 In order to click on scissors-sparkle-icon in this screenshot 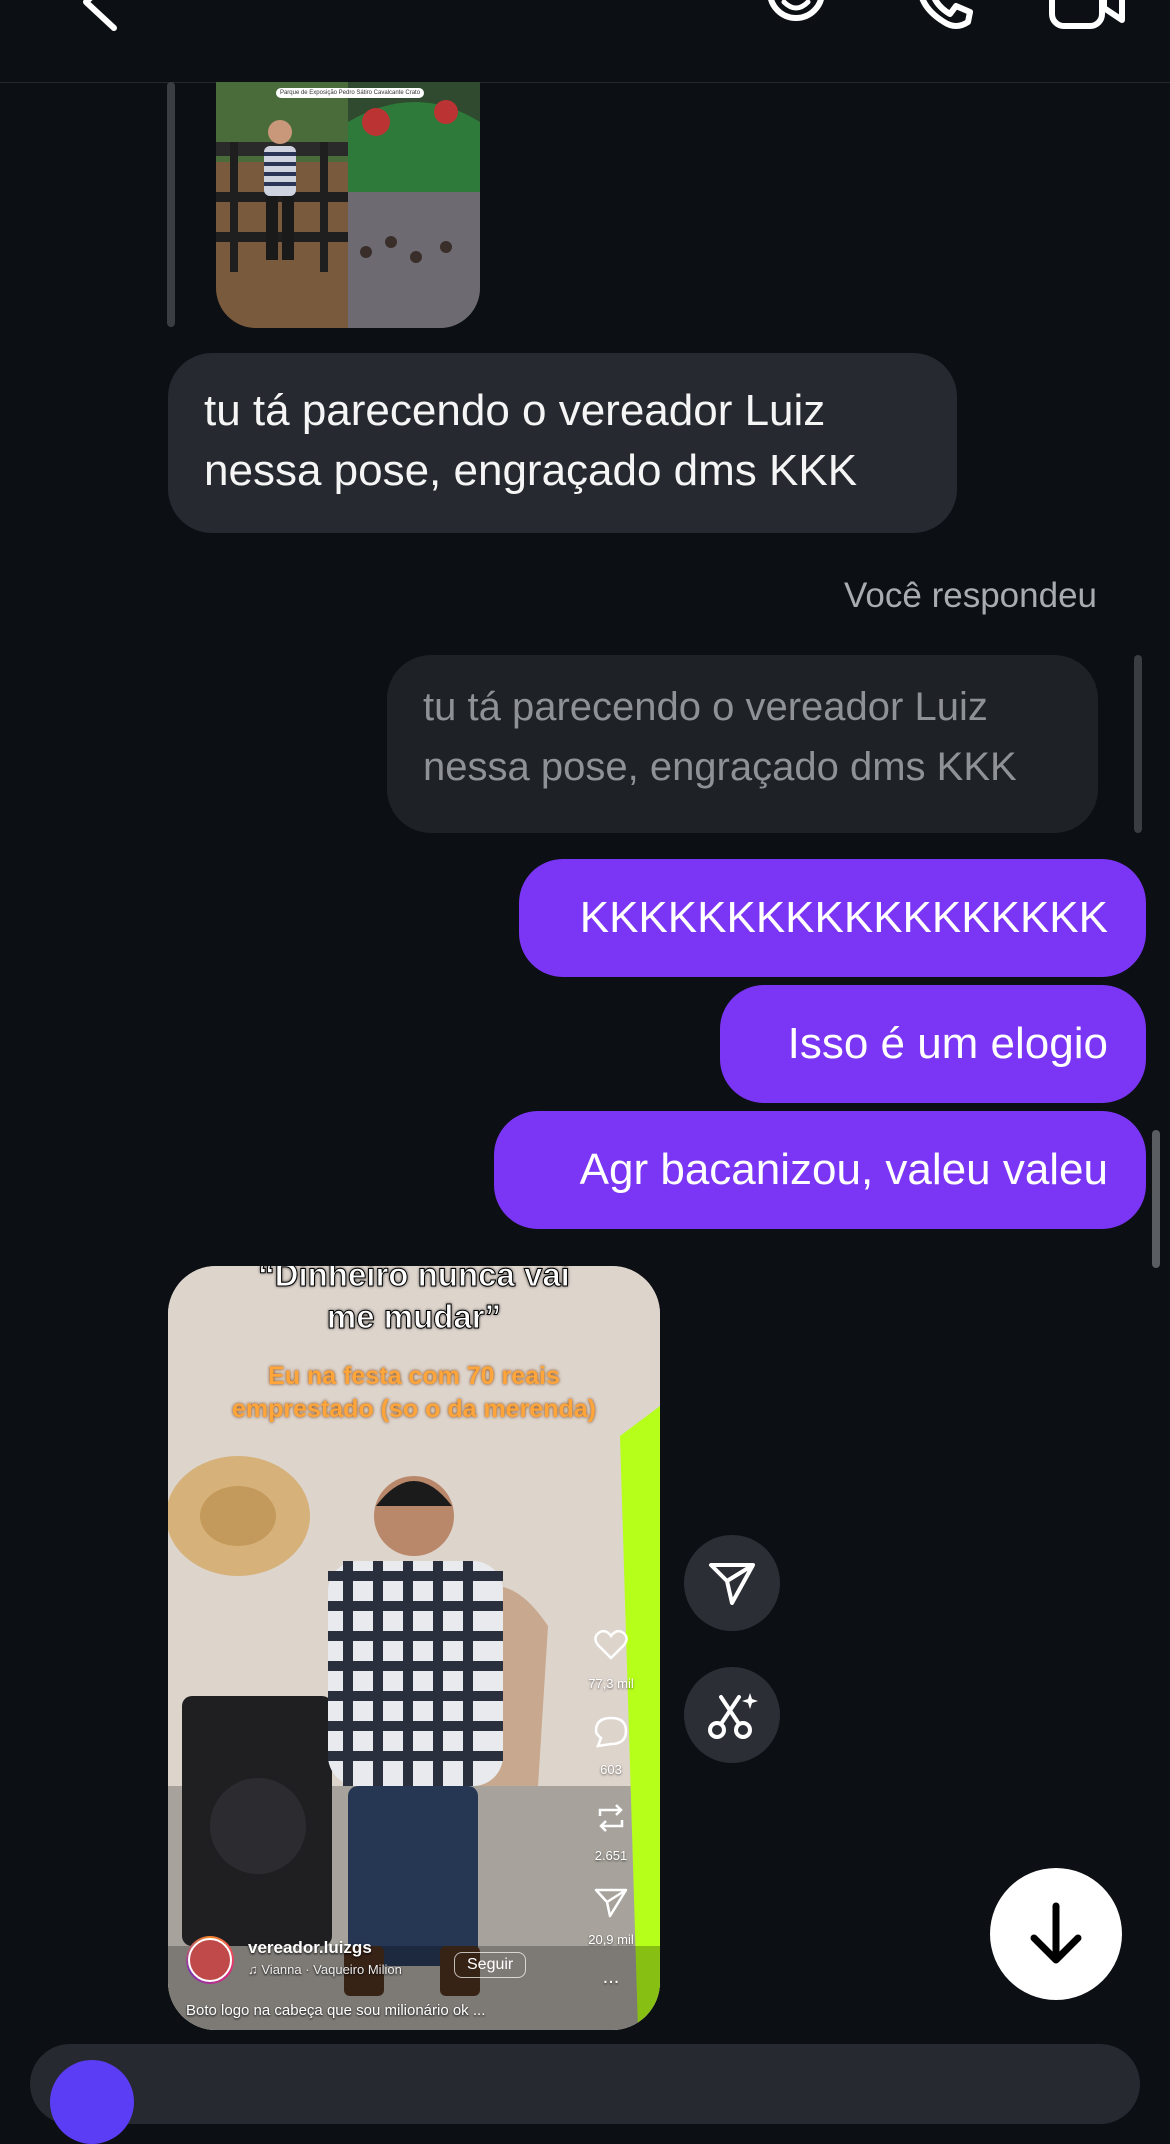, I will do `click(733, 1716)`.